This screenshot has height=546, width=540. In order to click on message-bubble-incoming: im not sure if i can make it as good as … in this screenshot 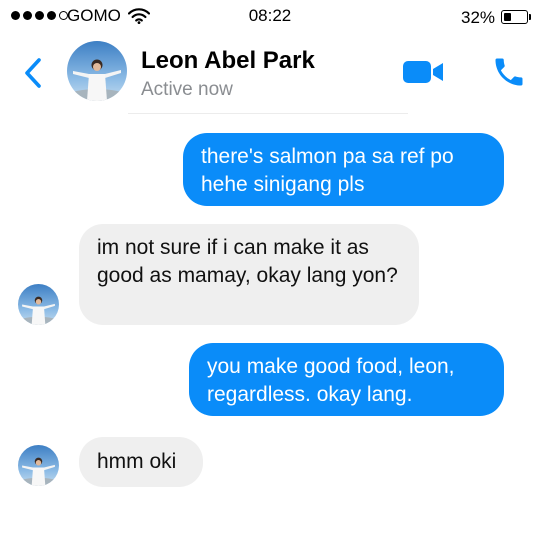, I will do `click(249, 274)`.